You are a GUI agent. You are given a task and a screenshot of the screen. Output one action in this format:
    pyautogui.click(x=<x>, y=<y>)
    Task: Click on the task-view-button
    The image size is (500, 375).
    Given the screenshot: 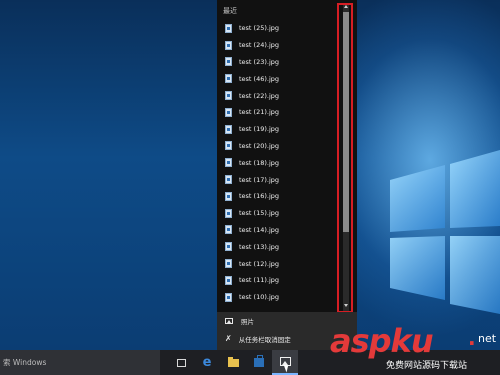 What is the action you would take?
    pyautogui.click(x=181, y=362)
    